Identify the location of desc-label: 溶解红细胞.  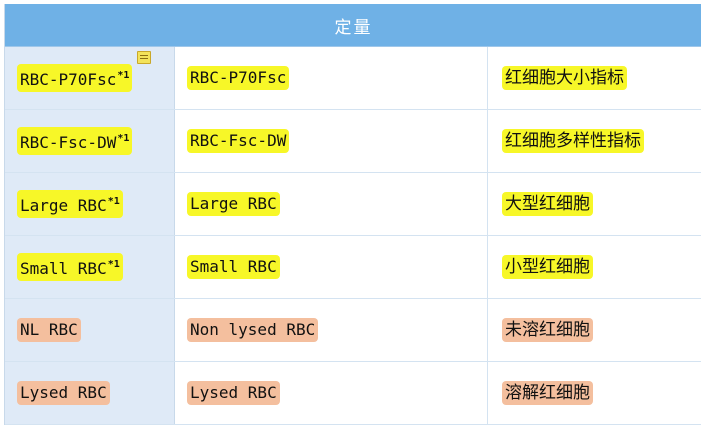
(547, 393).